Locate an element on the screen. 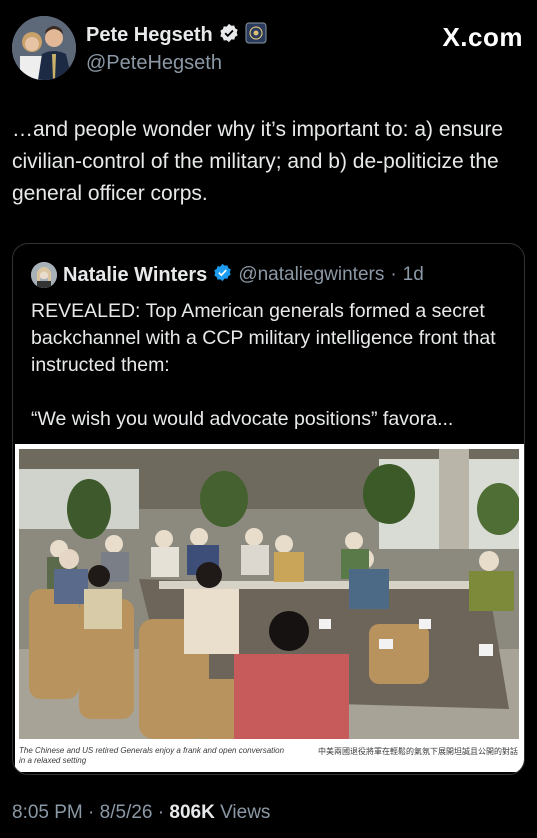 This screenshot has height=838, width=537. author-name: Pete Hegseth is located at coordinates (149, 35).